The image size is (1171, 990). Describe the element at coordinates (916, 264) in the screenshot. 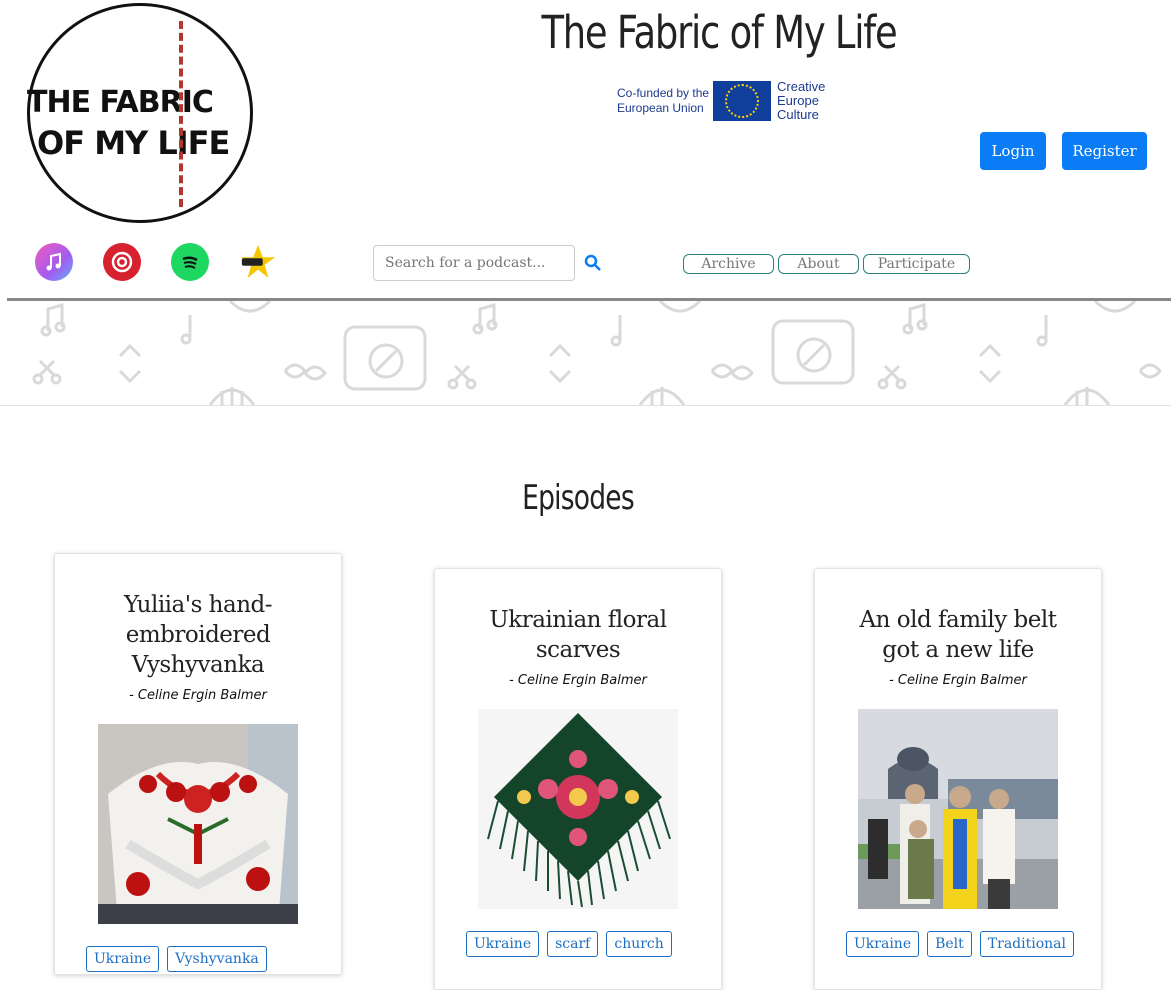

I see `nav-link-participate: Participate` at that location.